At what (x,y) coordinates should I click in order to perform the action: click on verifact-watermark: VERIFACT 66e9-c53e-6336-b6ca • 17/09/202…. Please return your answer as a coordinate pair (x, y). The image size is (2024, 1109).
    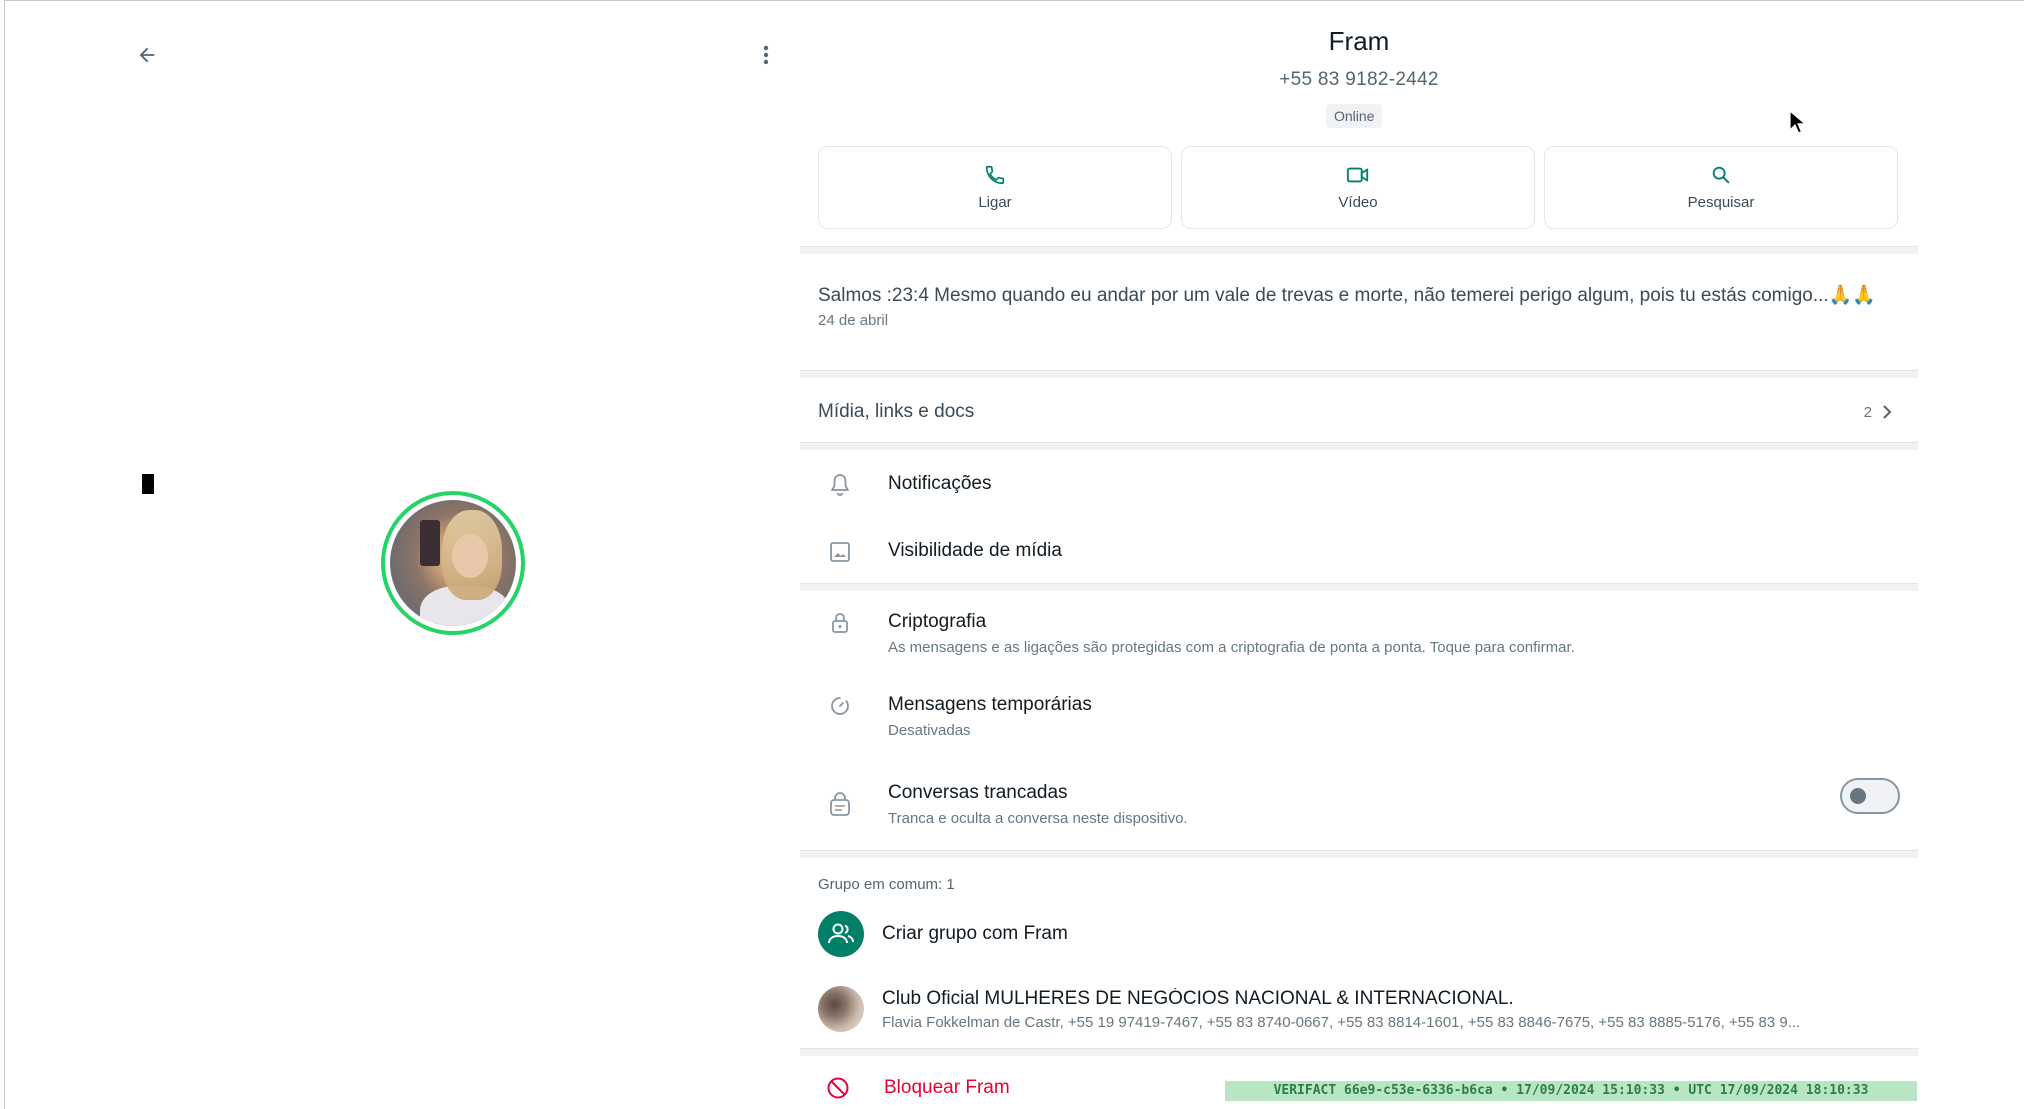
    Looking at the image, I should click on (1571, 1091).